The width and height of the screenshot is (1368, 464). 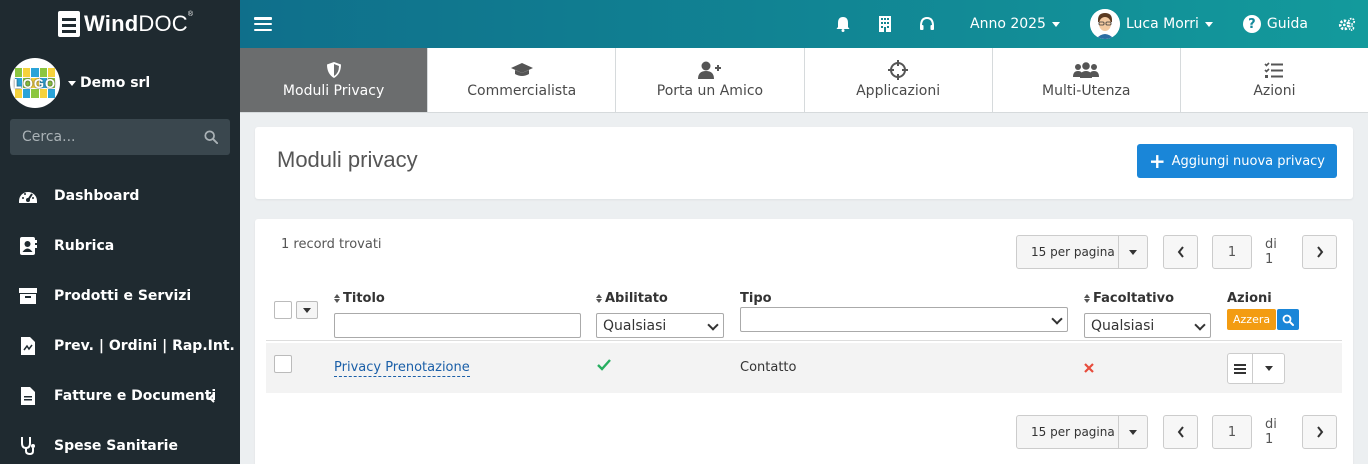 What do you see at coordinates (120, 442) in the screenshot?
I see `sidebar-item-spese-sanitarie: Spese Sanitarie` at bounding box center [120, 442].